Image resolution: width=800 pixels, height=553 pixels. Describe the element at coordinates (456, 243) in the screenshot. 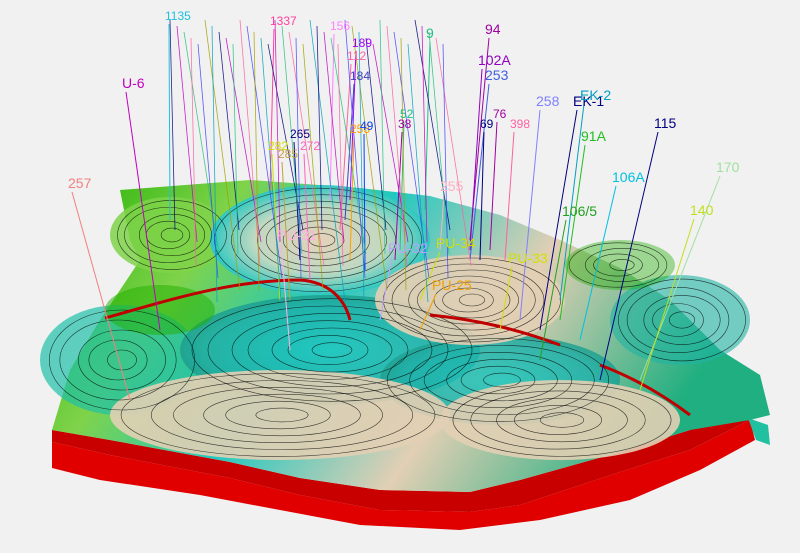

I see `well-label: PU-34` at that location.